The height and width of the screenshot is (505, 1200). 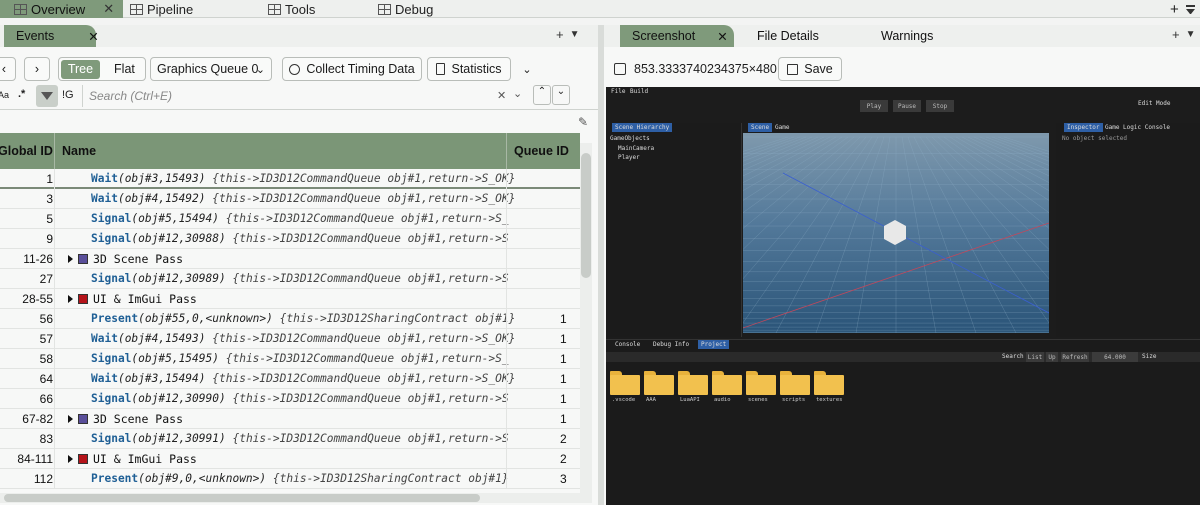 What do you see at coordinates (305, 96) in the screenshot?
I see `search-input: Search (Ctrl+E) ✕ ⌄` at bounding box center [305, 96].